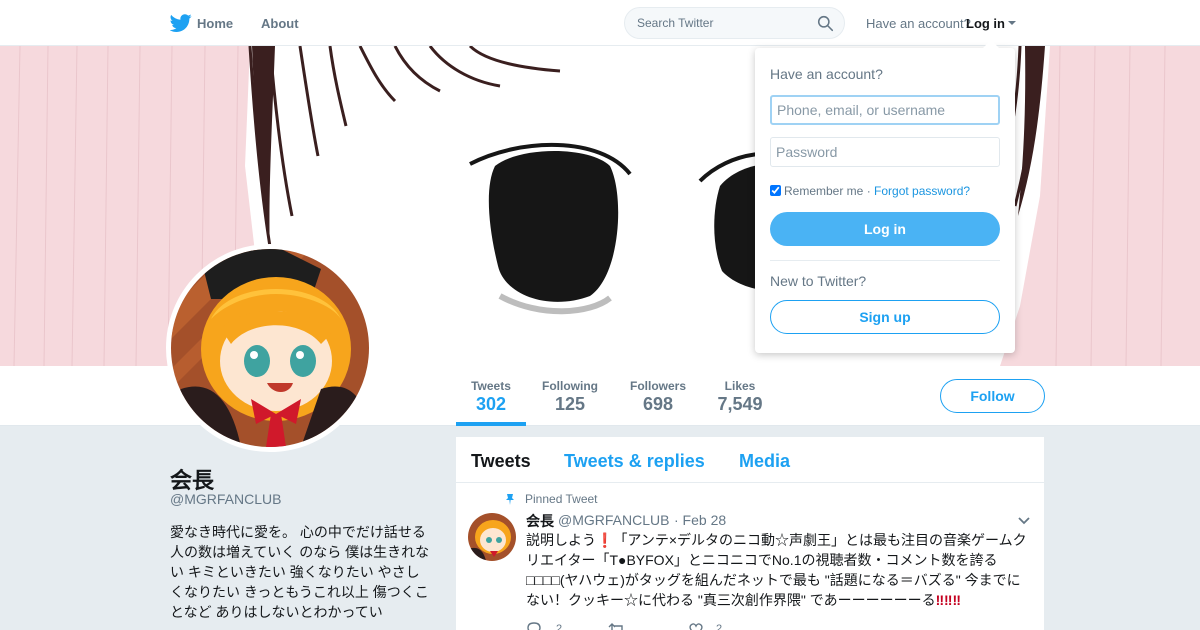 The image size is (1200, 630). I want to click on login-dropdown-toggle: Log in, so click(985, 23).